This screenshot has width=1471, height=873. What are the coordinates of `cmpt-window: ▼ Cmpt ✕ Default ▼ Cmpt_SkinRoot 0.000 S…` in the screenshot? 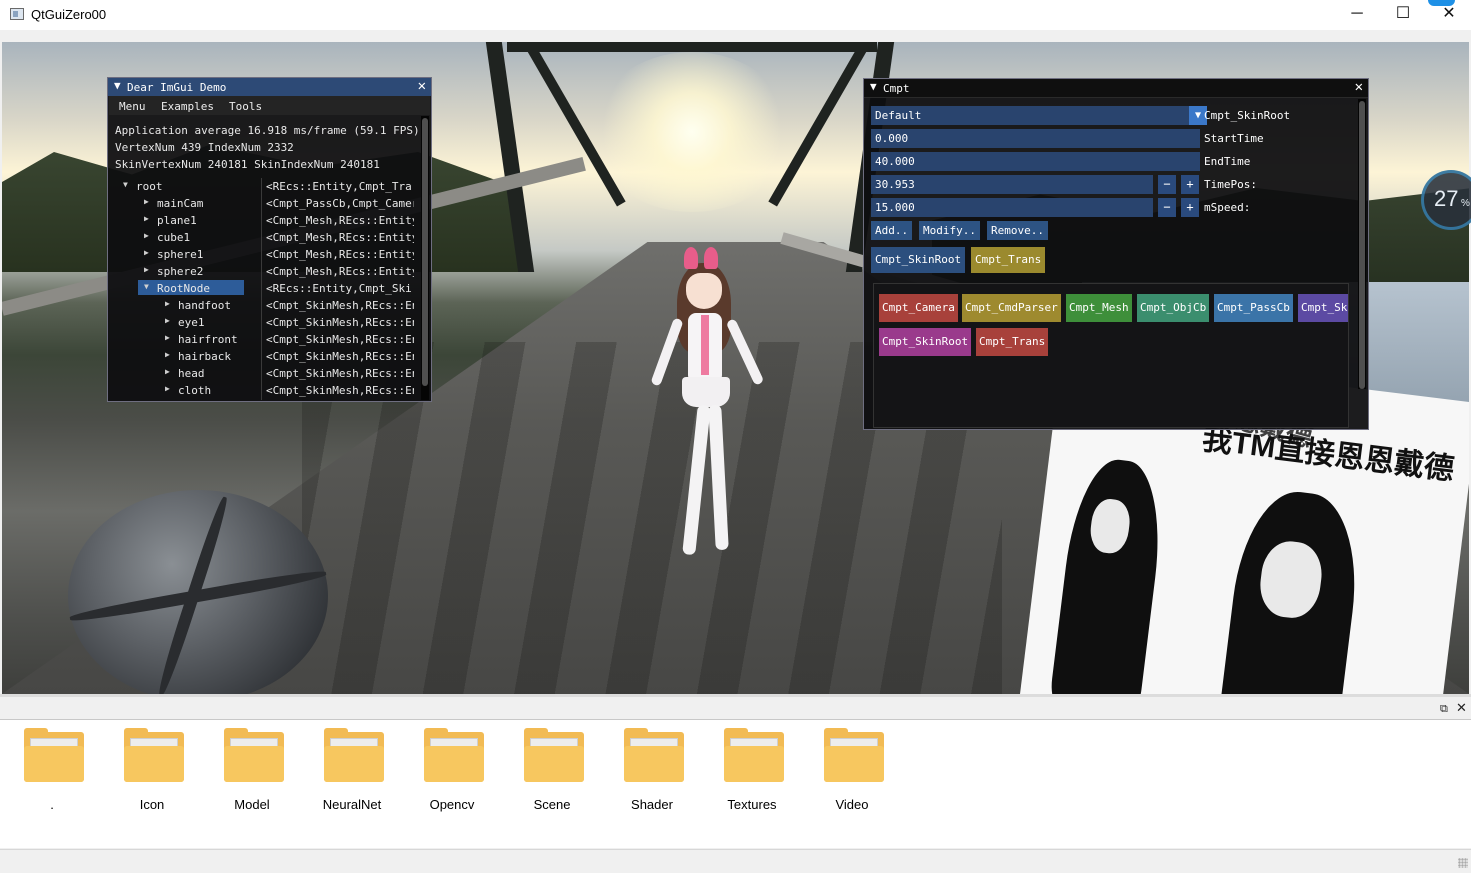 It's located at (1116, 254).